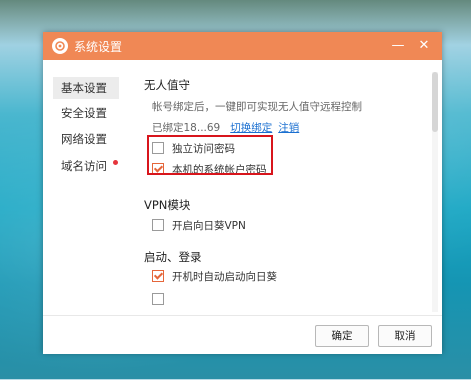 The width and height of the screenshot is (471, 380). What do you see at coordinates (242, 334) in the screenshot?
I see `dialog-footer: 确定 取消` at bounding box center [242, 334].